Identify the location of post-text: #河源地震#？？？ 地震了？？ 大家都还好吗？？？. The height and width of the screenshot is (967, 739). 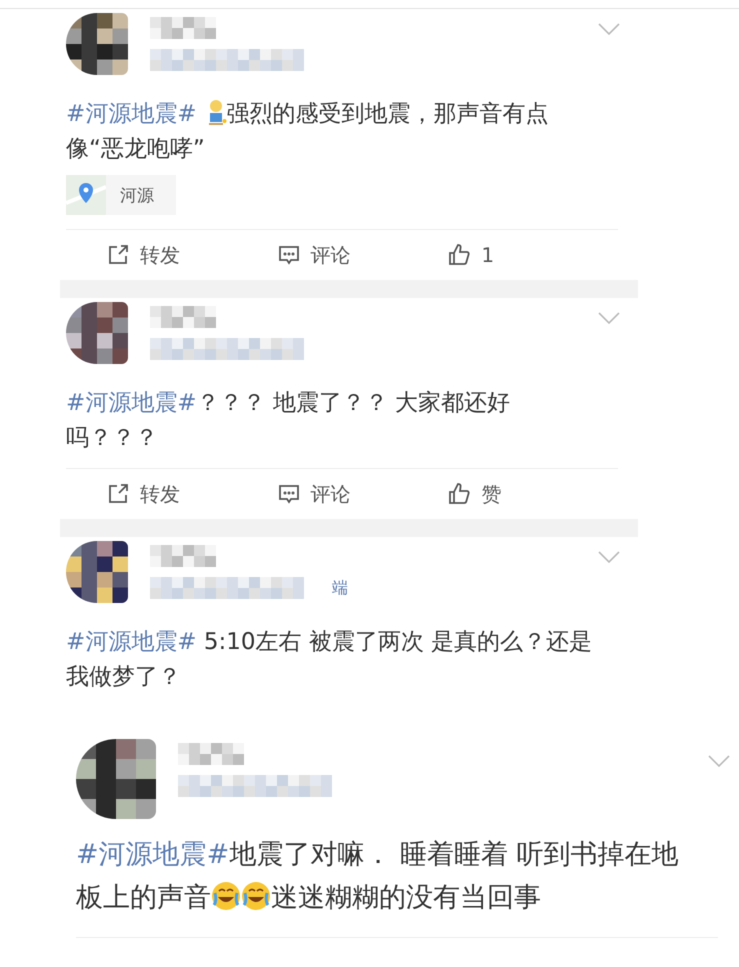
(289, 421).